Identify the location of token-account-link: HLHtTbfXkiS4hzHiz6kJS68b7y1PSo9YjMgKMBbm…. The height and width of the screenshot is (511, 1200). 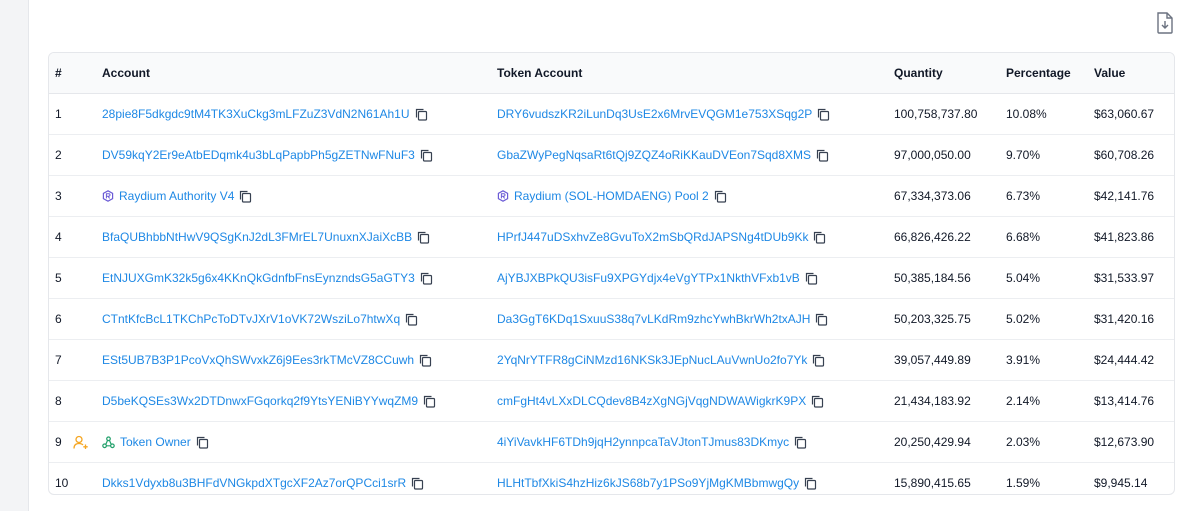
(648, 483).